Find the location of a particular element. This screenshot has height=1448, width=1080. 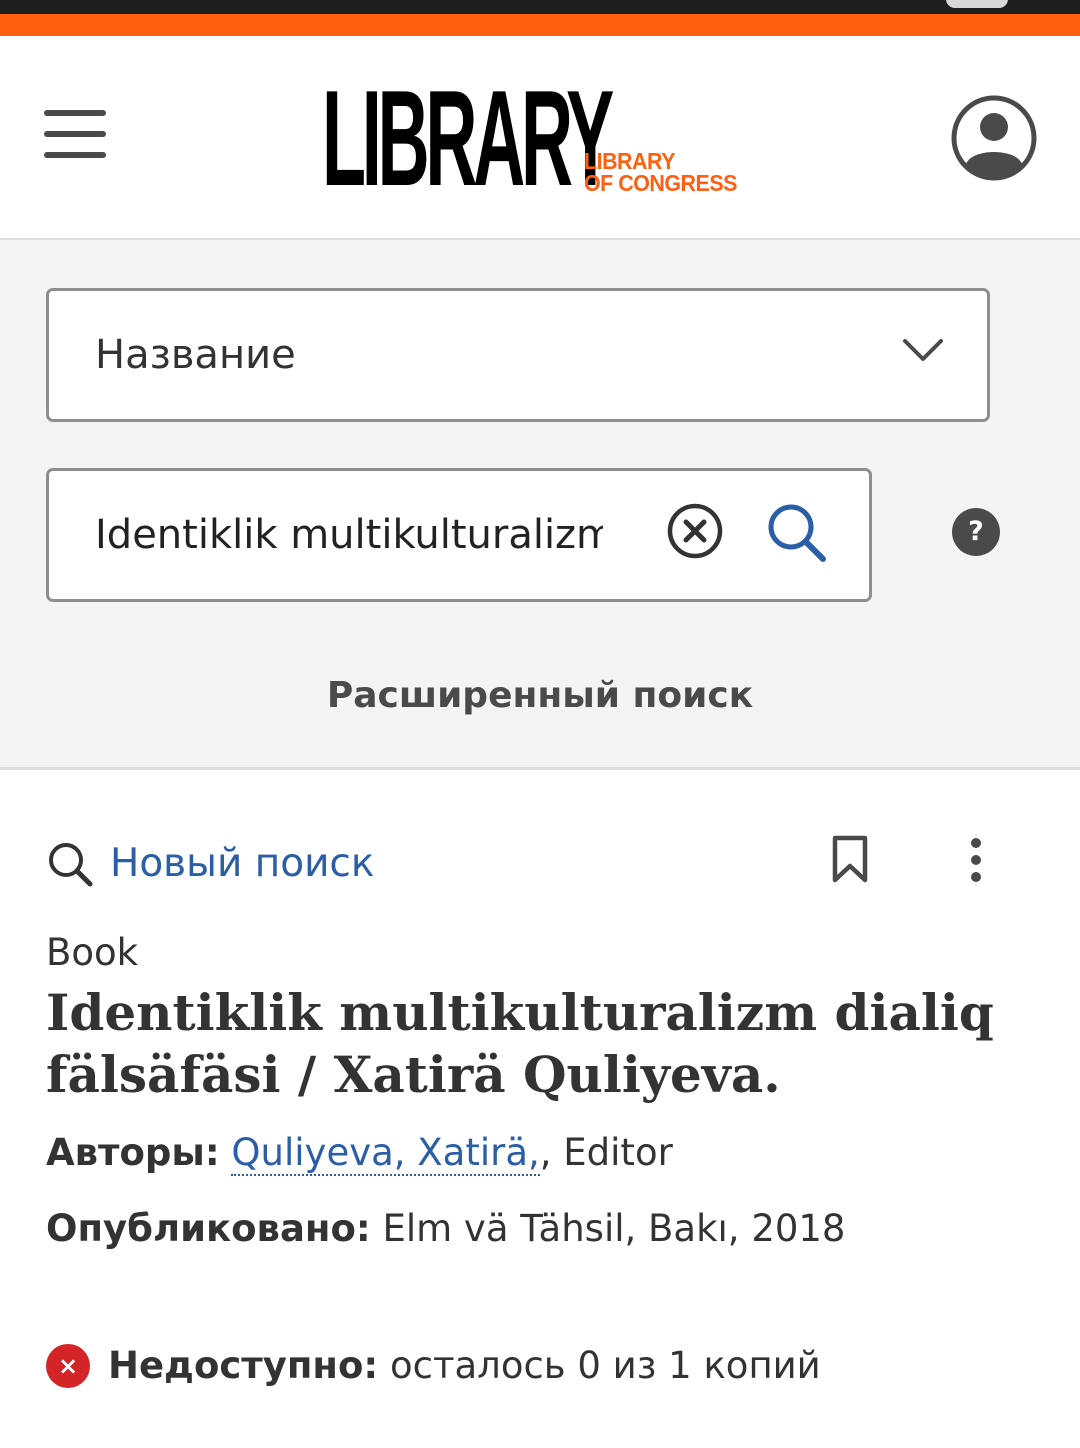

system-status-bar is located at coordinates (540, 7).